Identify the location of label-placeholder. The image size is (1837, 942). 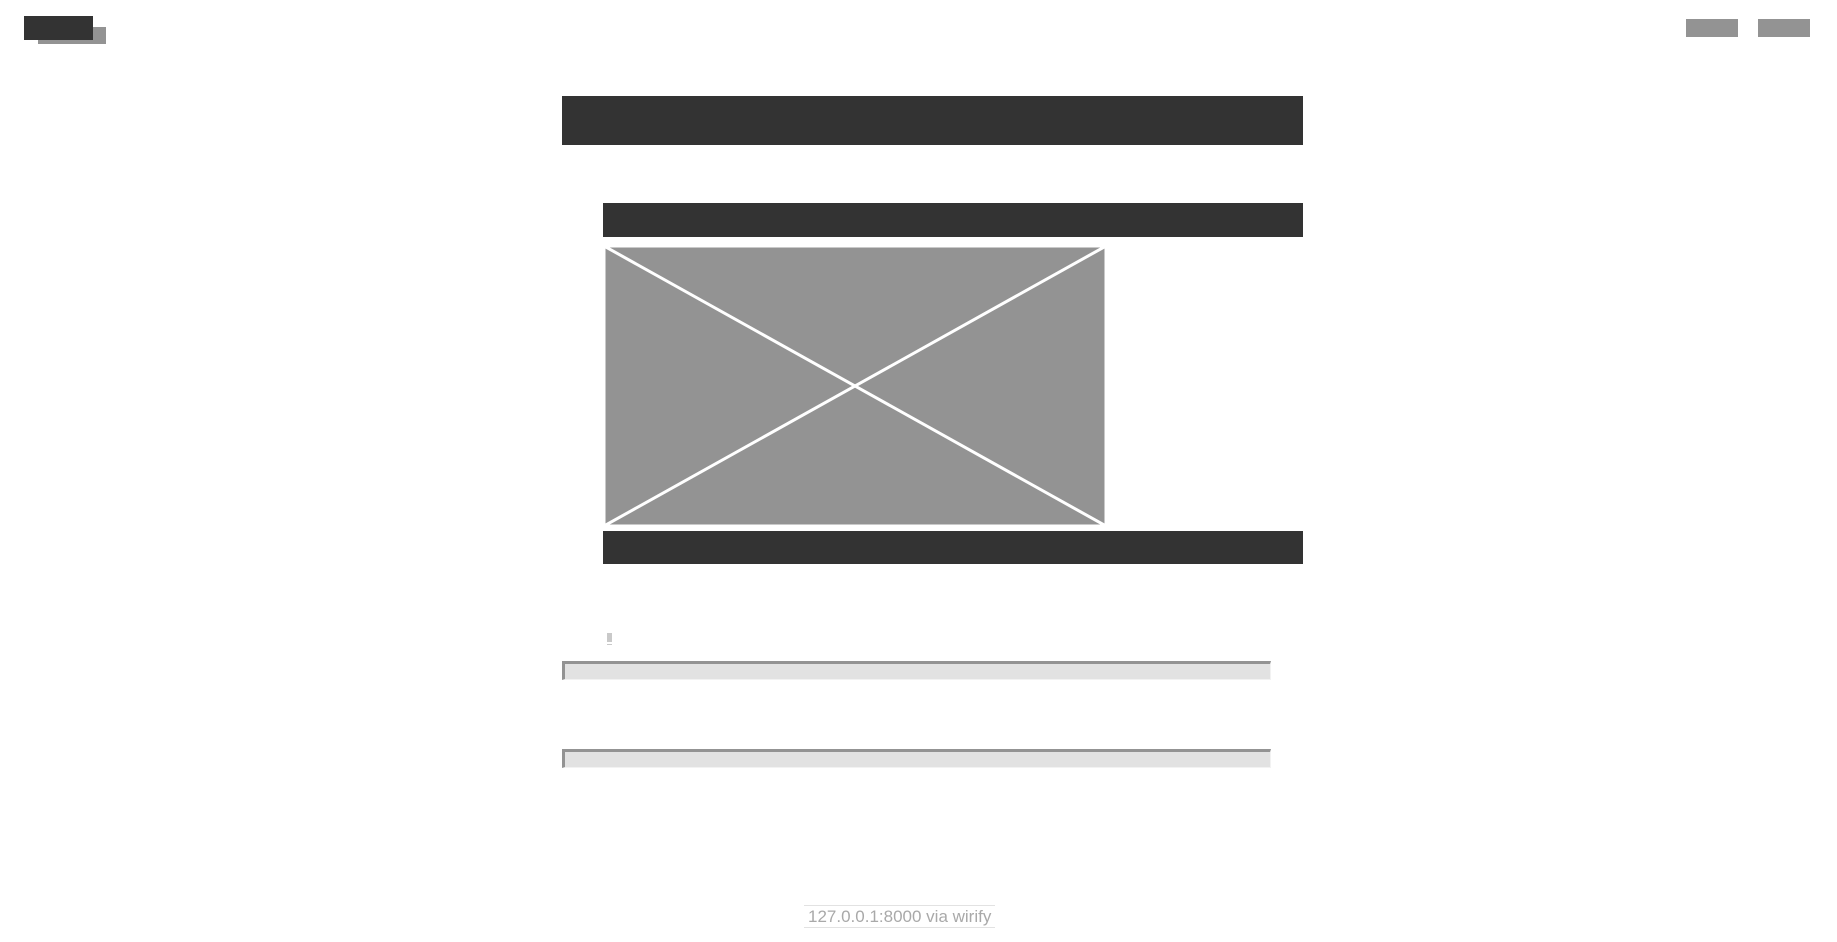
(609, 639).